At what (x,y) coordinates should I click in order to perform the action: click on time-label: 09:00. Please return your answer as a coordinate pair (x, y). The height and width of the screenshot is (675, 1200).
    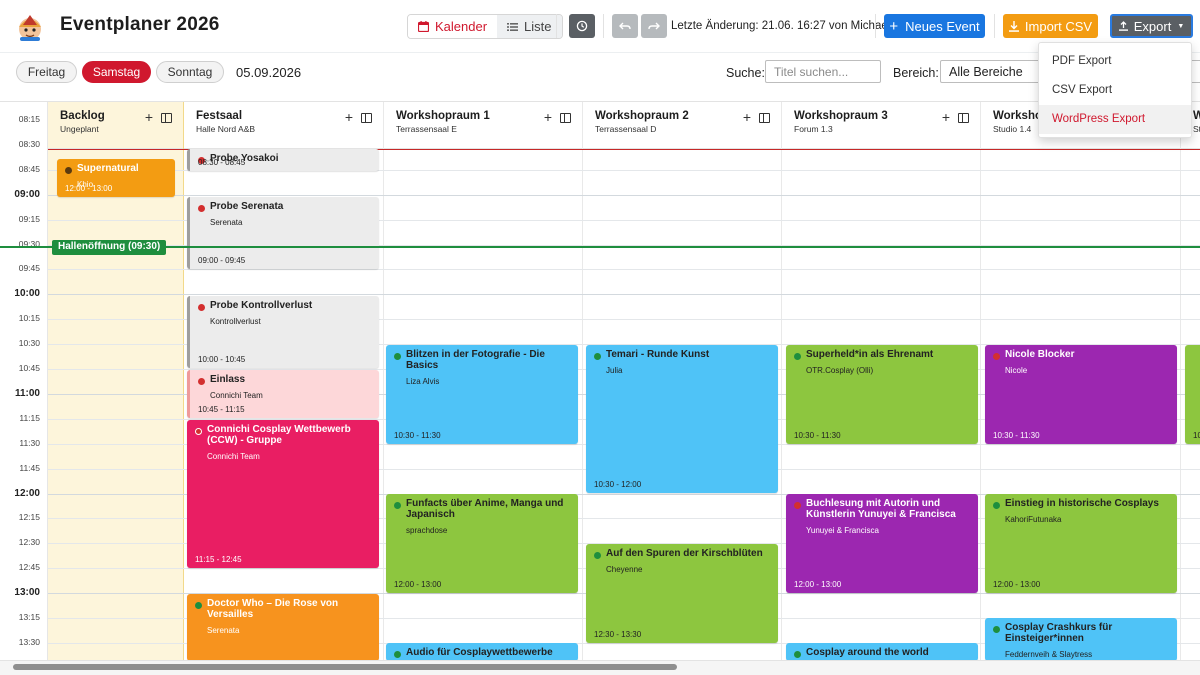
    Looking at the image, I should click on (27, 194).